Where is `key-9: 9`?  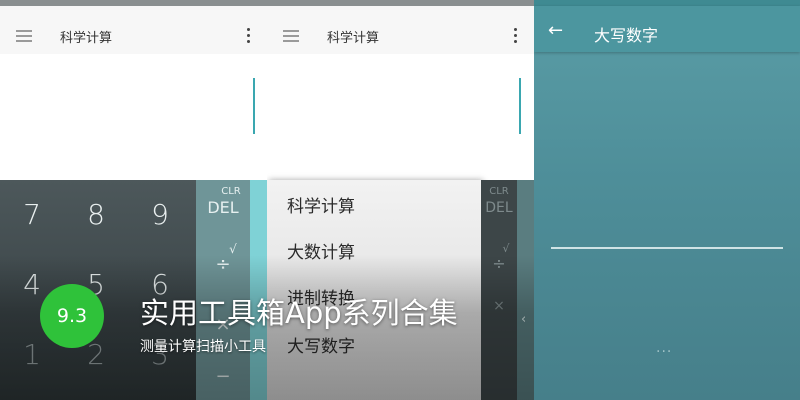 key-9: 9 is located at coordinates (160, 214).